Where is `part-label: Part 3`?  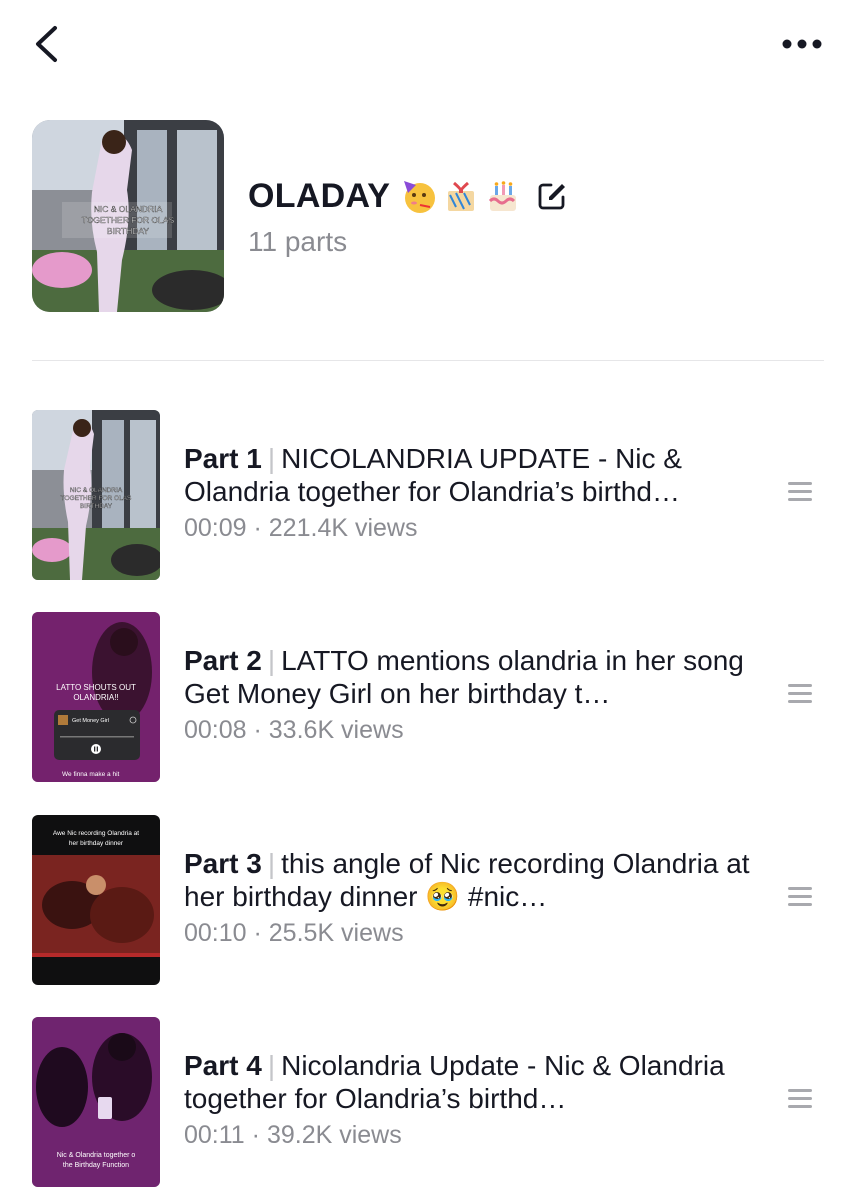 part-label: Part 3 is located at coordinates (223, 863).